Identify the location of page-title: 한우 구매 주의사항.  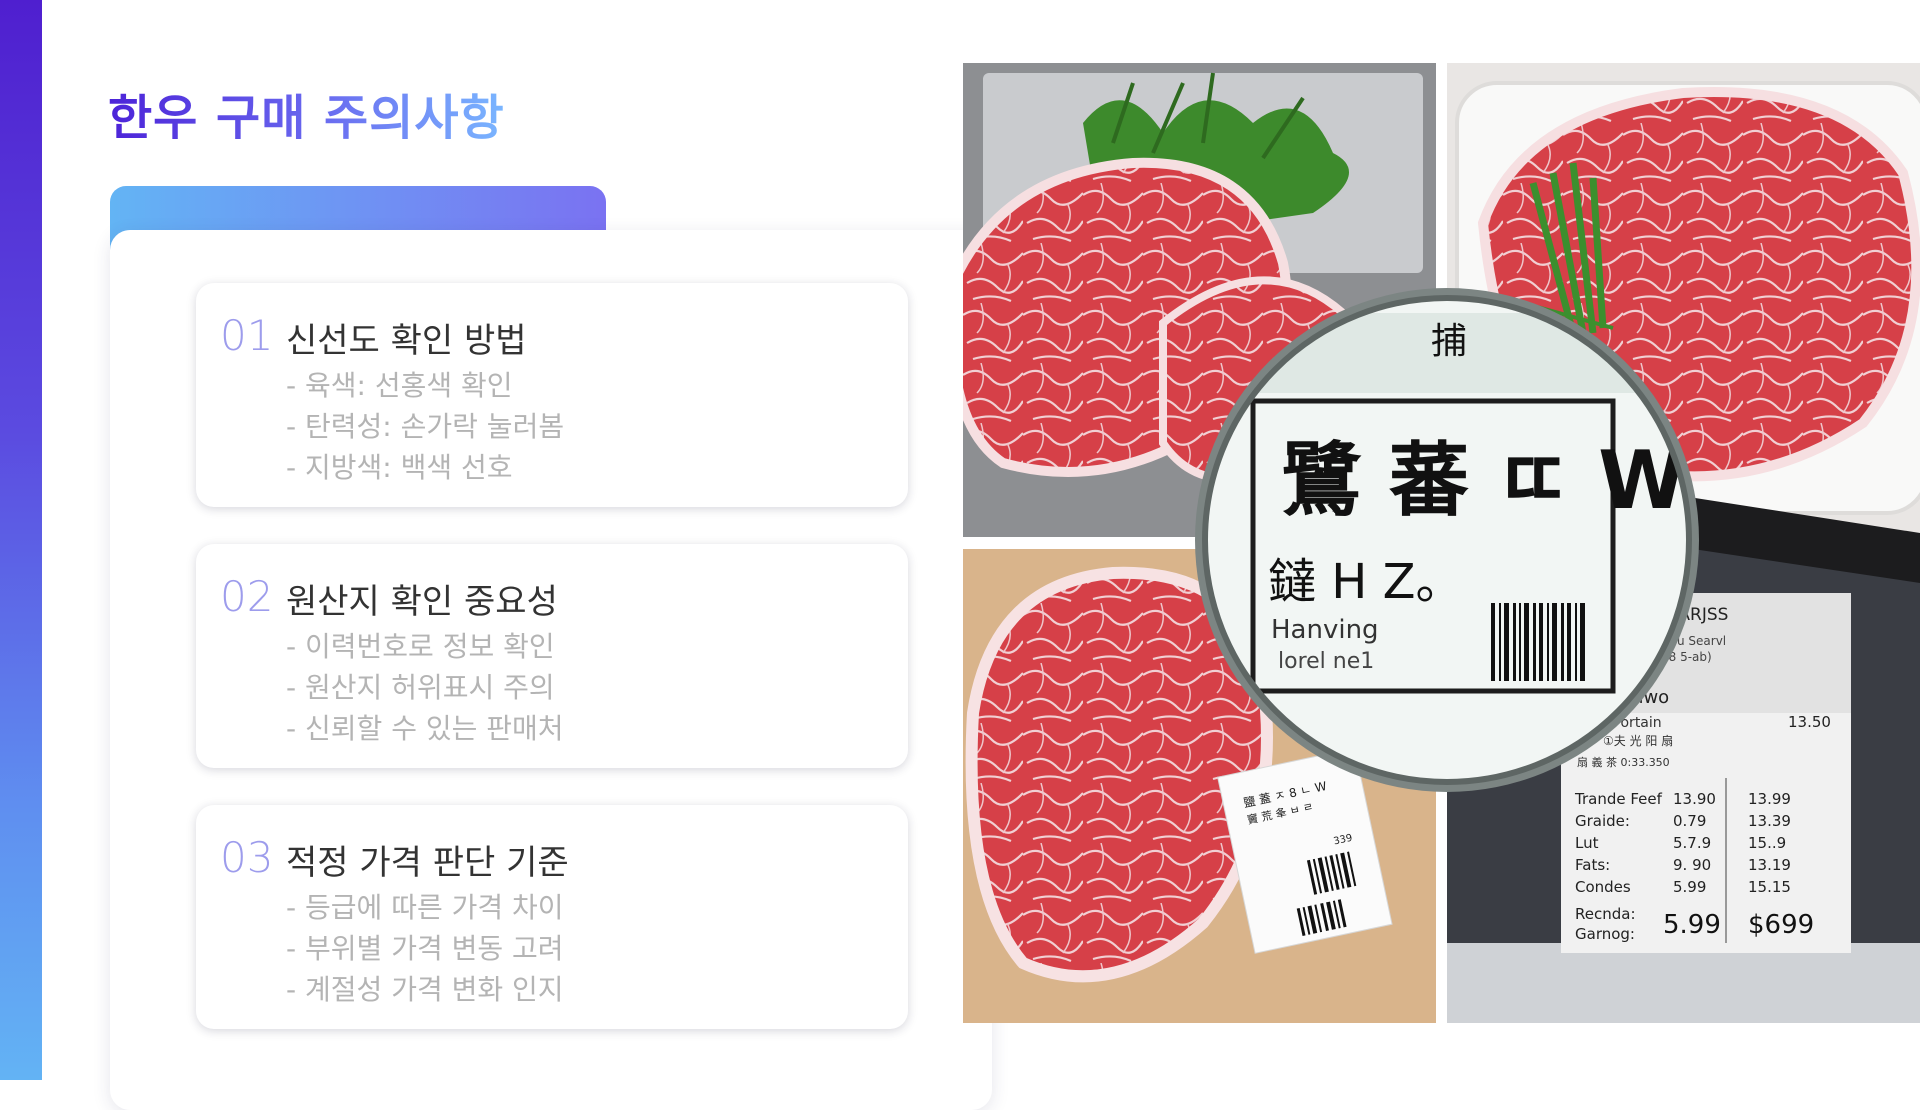
(306, 113).